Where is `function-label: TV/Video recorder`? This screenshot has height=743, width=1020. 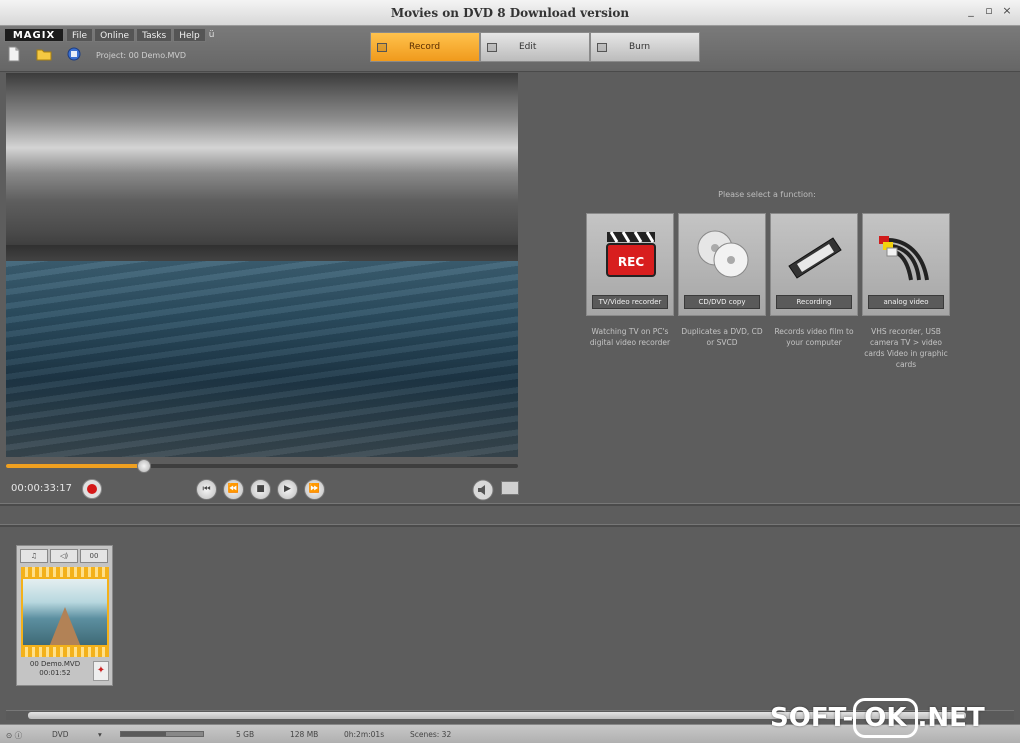 function-label: TV/Video recorder is located at coordinates (630, 302).